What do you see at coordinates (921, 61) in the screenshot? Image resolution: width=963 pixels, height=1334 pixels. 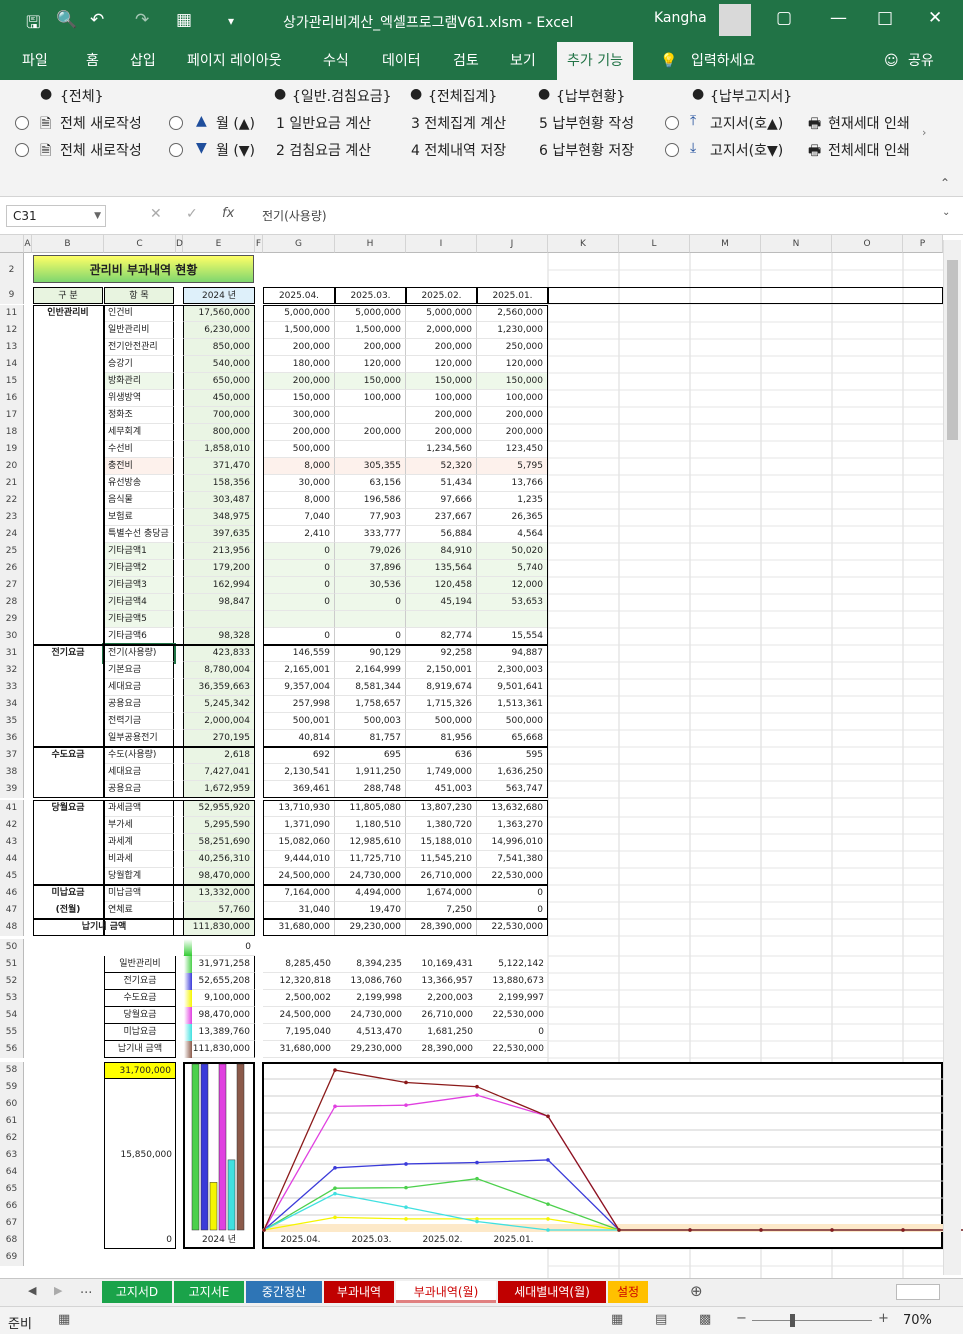 I see `share-button: 공유` at bounding box center [921, 61].